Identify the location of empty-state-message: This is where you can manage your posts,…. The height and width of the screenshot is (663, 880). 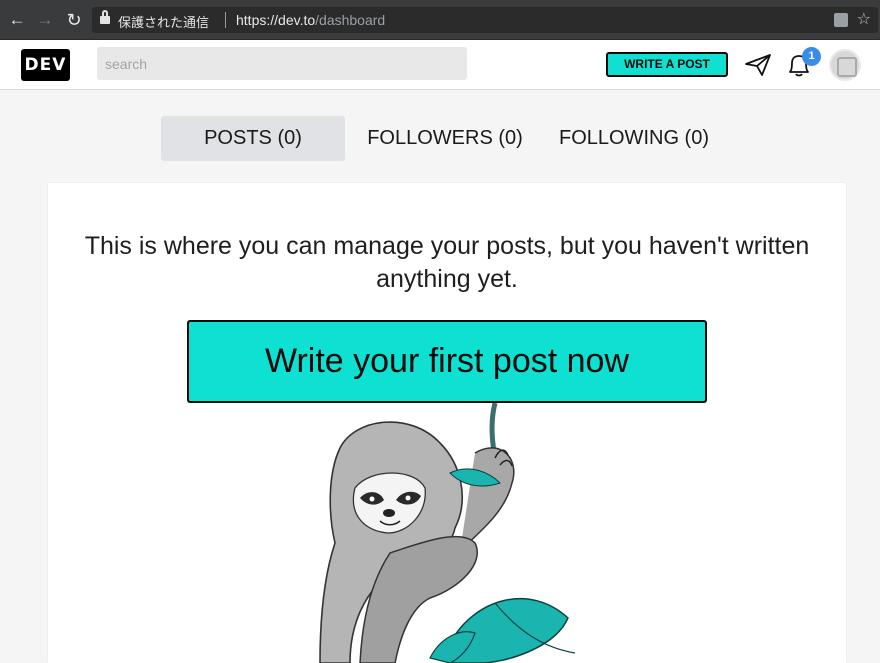
(447, 262).